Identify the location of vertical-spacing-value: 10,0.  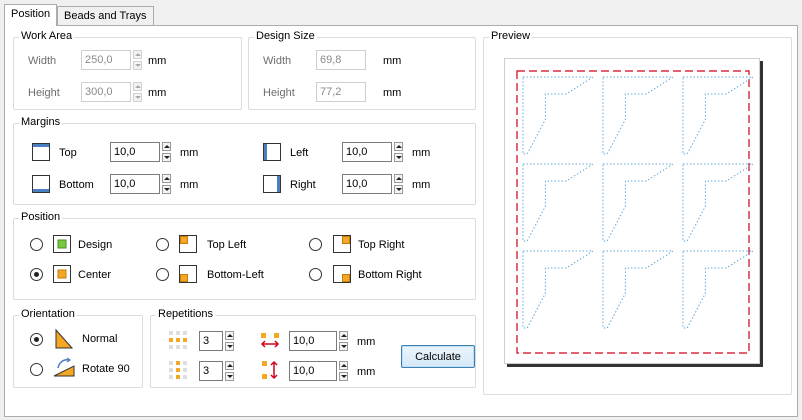
(313, 371).